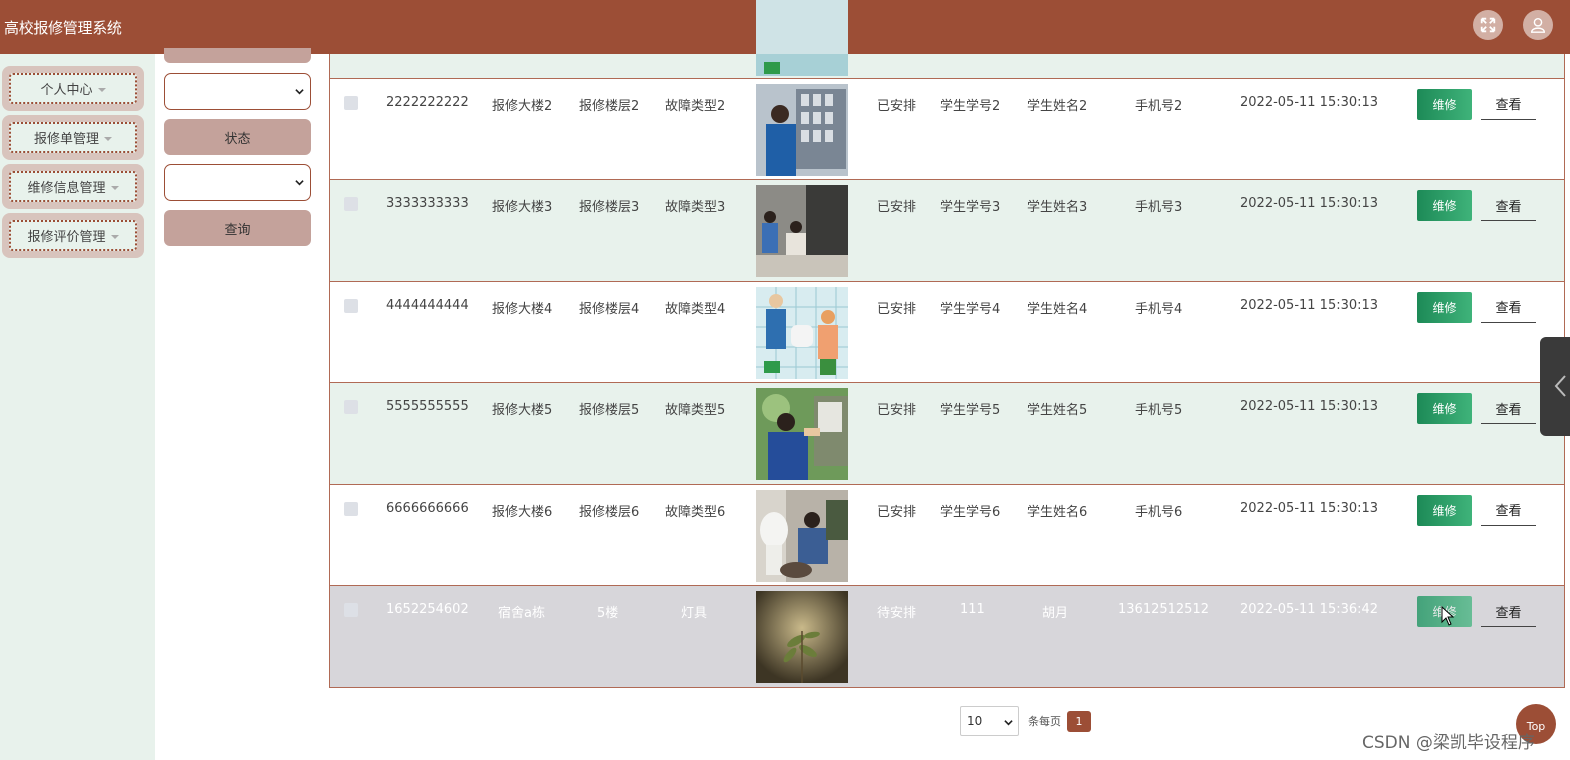  What do you see at coordinates (427, 102) in the screenshot?
I see `cell-no: 2222222222` at bounding box center [427, 102].